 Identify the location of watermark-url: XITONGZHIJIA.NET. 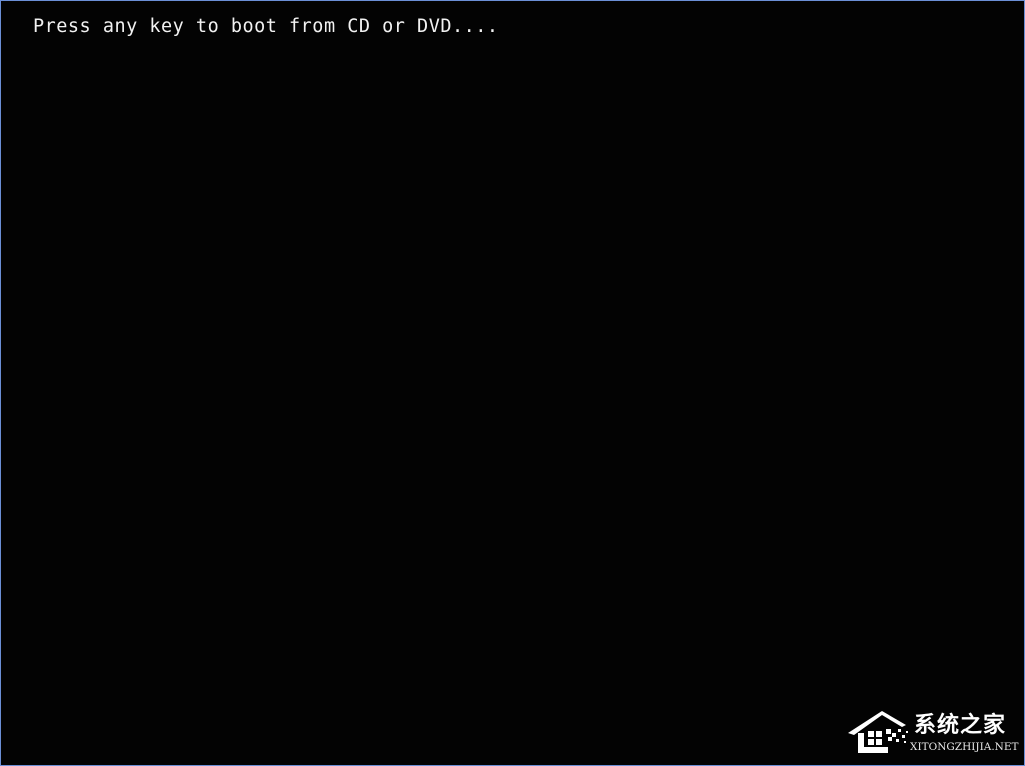
(964, 747).